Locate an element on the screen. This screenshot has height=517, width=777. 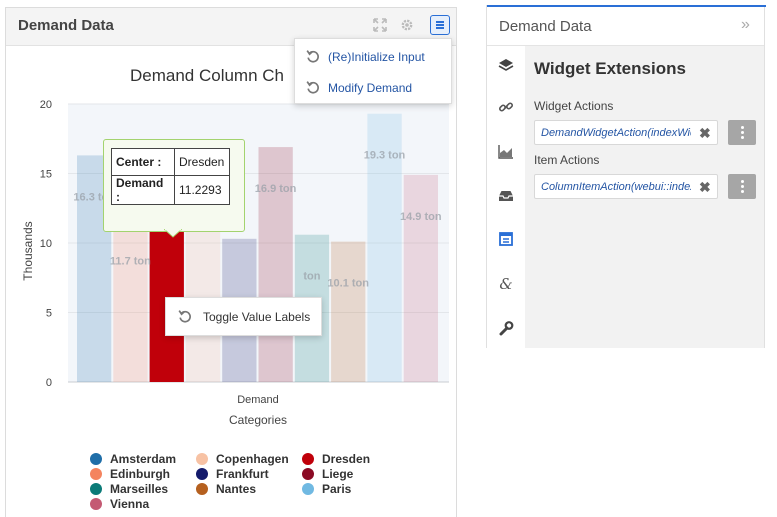
bar-value-label: 16.9 ton is located at coordinates (276, 189).